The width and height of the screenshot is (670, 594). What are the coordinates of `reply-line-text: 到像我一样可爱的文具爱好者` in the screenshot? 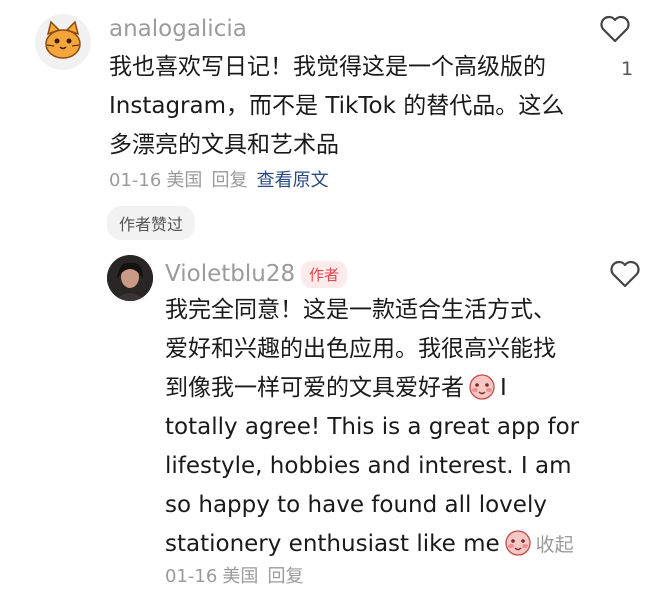 It's located at (314, 388).